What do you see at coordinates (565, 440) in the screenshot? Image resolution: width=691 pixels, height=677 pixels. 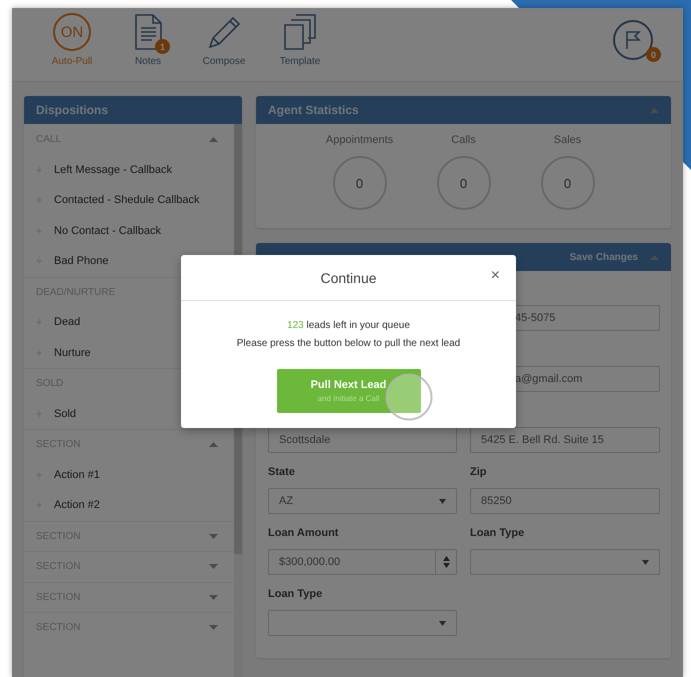 I see `input-field: 5425 E. Bell Rd. Suite 15` at bounding box center [565, 440].